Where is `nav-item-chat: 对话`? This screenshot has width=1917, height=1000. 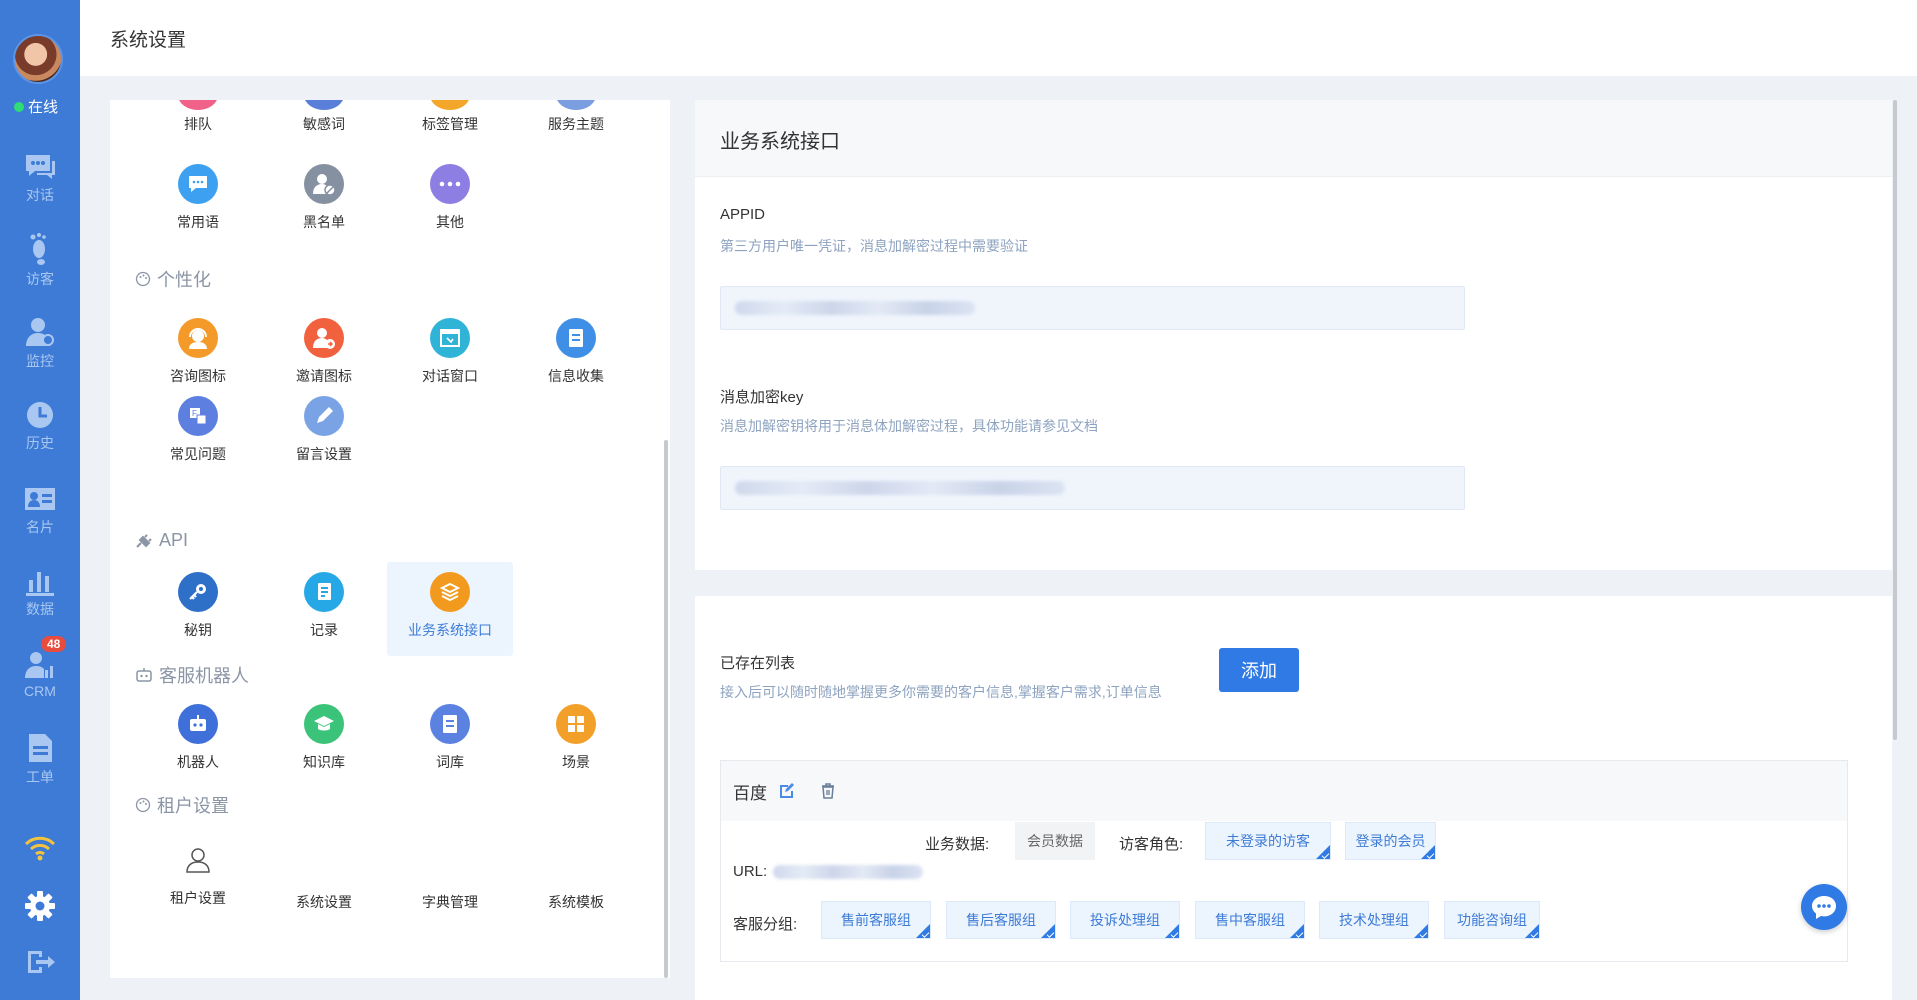
nav-item-chat: 对话 is located at coordinates (40, 178).